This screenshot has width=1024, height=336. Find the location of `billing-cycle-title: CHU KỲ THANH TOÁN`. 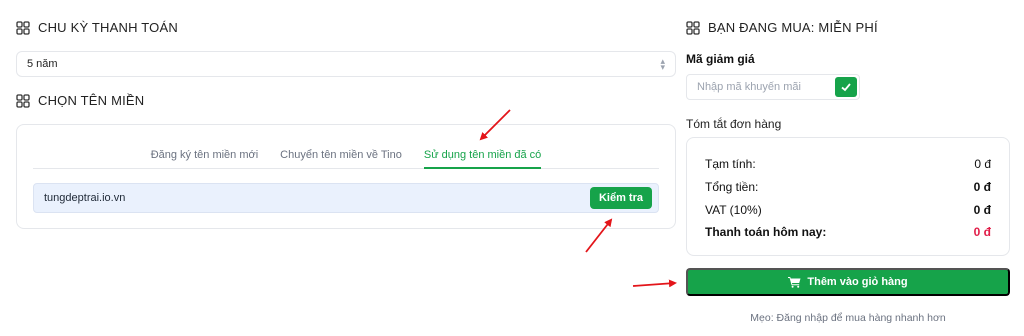

billing-cycle-title: CHU KỲ THANH TOÁN is located at coordinates (108, 27).